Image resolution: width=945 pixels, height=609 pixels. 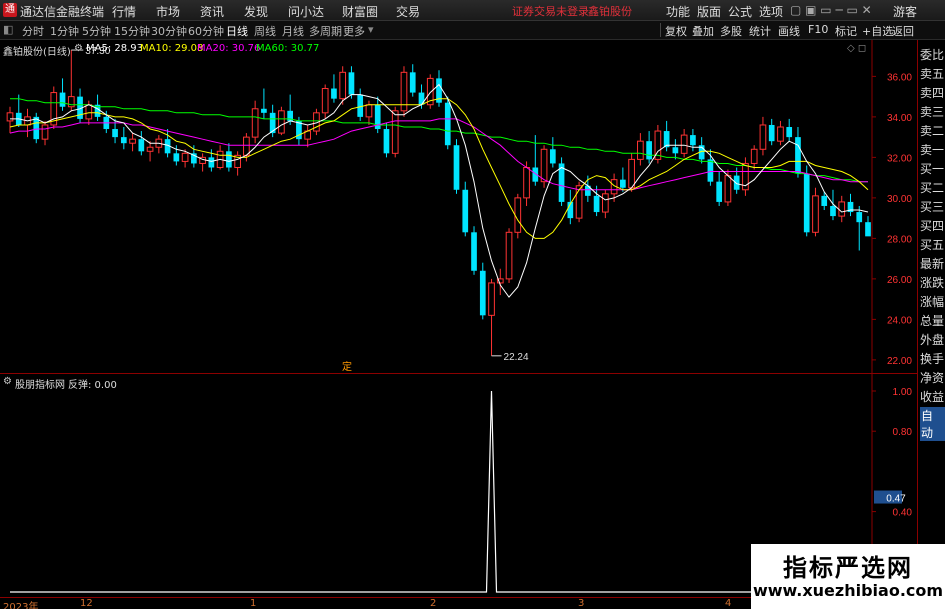 I want to click on stock-name-notice: 鑫铂股份, so click(x=610, y=11).